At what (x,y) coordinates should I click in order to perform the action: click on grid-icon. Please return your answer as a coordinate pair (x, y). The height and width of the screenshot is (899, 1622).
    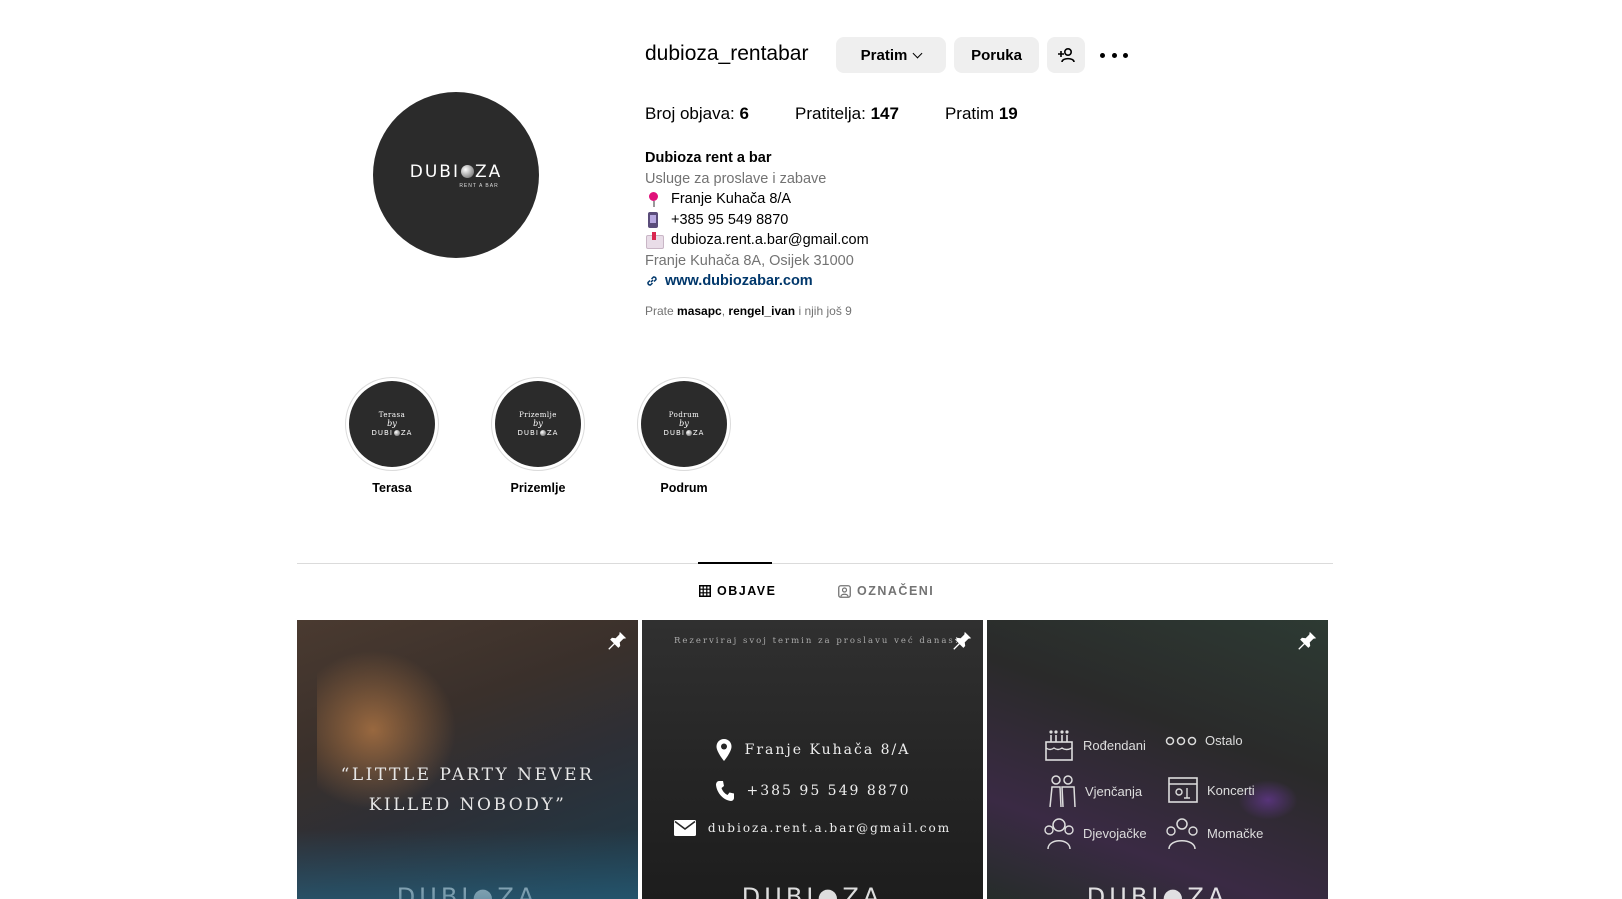
    Looking at the image, I should click on (705, 591).